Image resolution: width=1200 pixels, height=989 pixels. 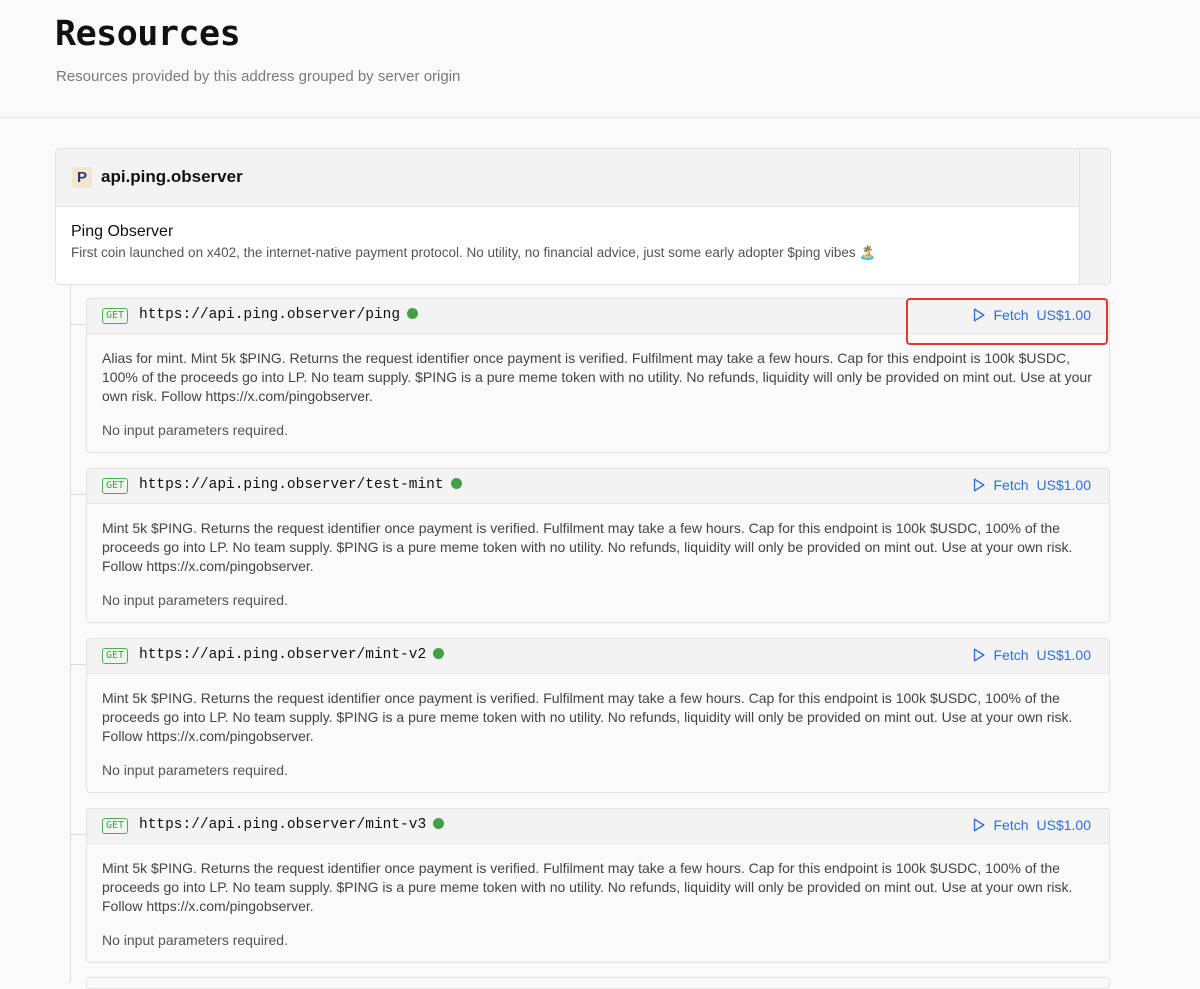 What do you see at coordinates (568, 178) in the screenshot?
I see `origin-header: P api.ping.observer` at bounding box center [568, 178].